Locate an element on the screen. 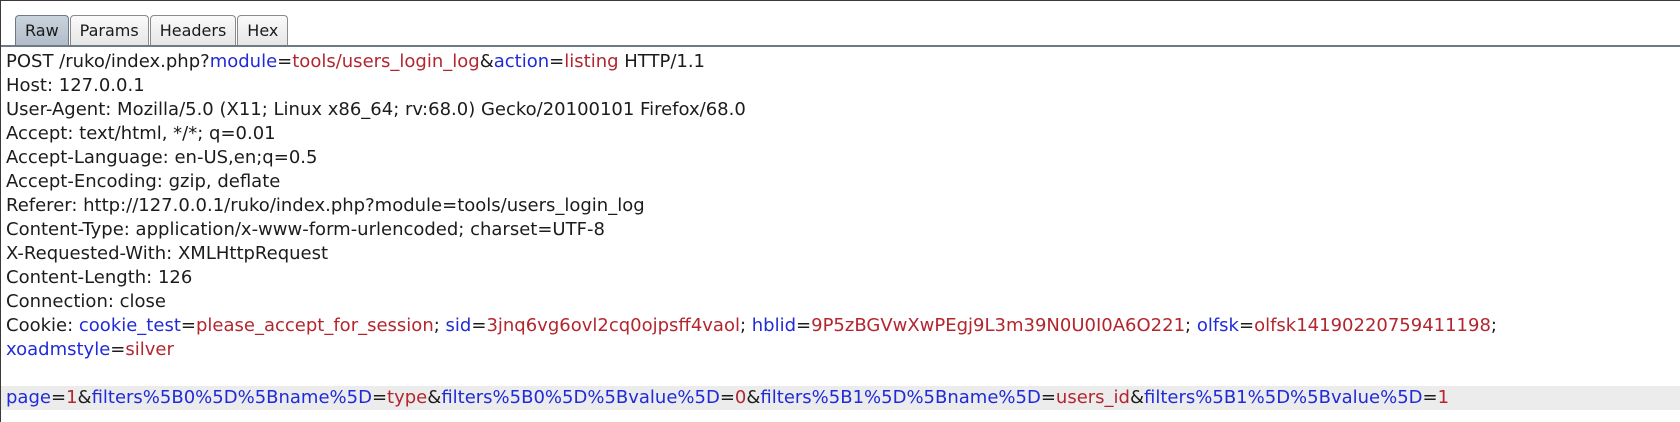 The height and width of the screenshot is (422, 1680). cookie-value: 3jnq6vg6ovl2cq0ojpsff4vaol is located at coordinates (613, 325).